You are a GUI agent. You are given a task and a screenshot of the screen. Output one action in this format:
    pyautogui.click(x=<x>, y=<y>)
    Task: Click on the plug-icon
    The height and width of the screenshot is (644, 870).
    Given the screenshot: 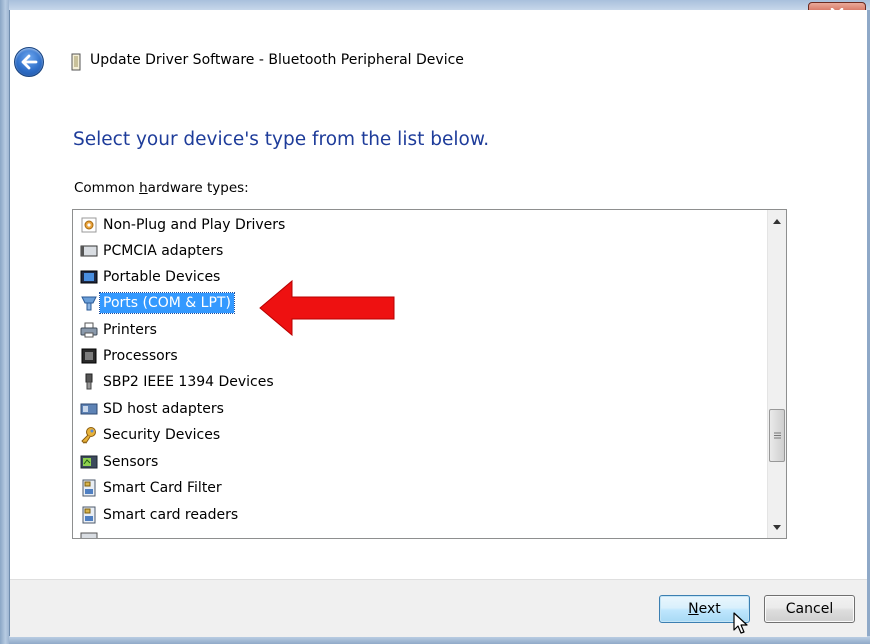 What is the action you would take?
    pyautogui.click(x=89, y=382)
    